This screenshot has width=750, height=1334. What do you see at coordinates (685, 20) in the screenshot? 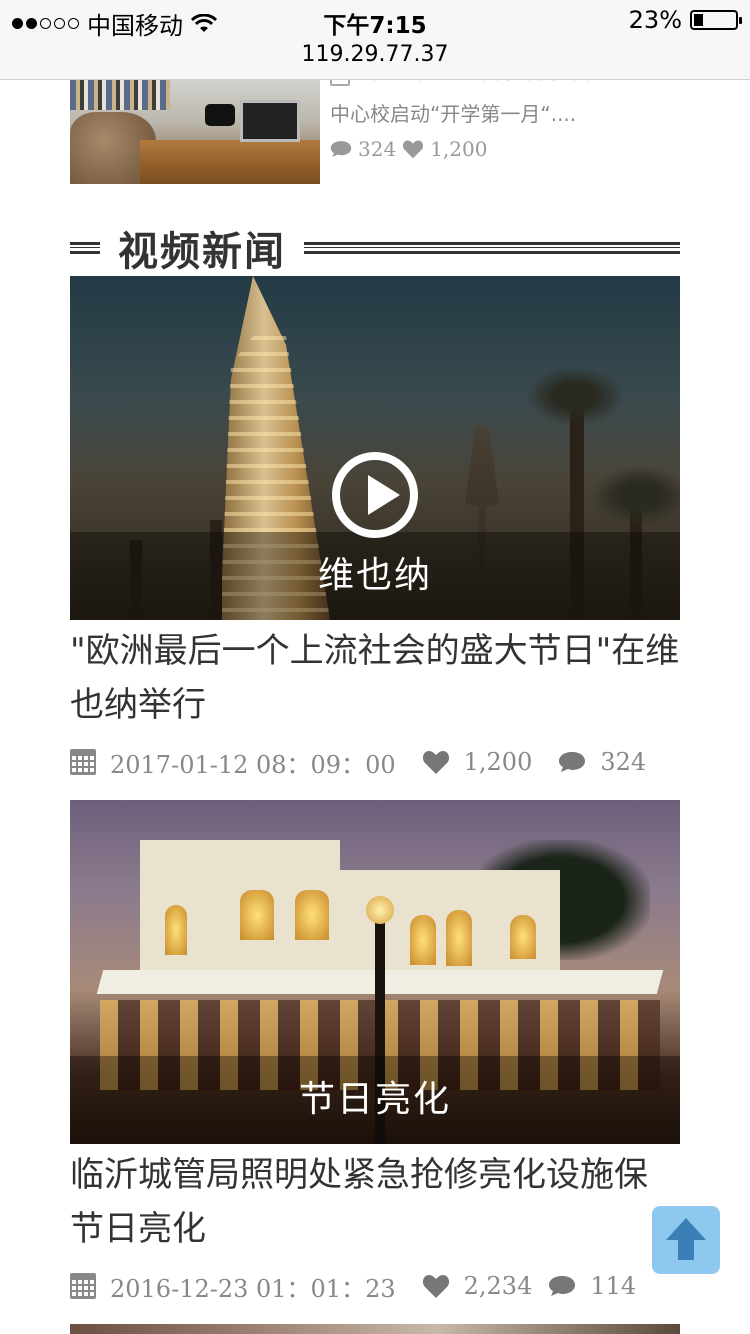
I see `battery-status: 23%` at bounding box center [685, 20].